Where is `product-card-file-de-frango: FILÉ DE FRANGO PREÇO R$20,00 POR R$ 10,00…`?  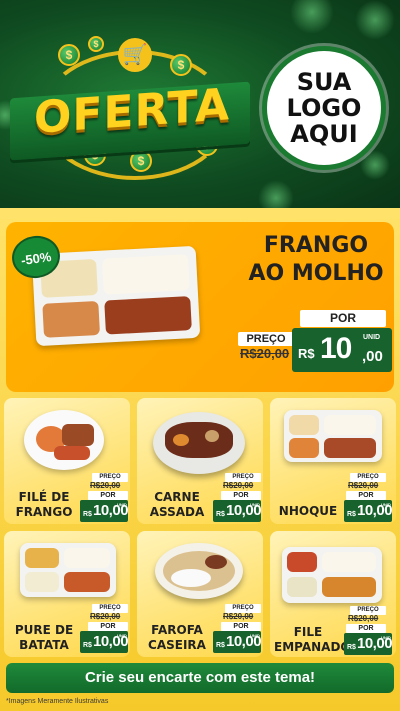
product-card-file-de-frango: FILÉ DE FRANGO PREÇO R$20,00 POR R$ 10,00… is located at coordinates (67, 461).